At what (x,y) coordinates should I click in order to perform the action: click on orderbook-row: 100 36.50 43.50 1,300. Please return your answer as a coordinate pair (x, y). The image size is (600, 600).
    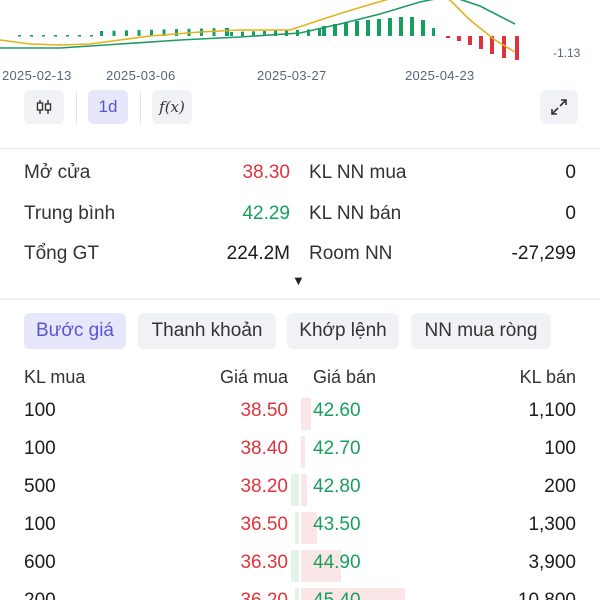
    Looking at the image, I should click on (300, 529).